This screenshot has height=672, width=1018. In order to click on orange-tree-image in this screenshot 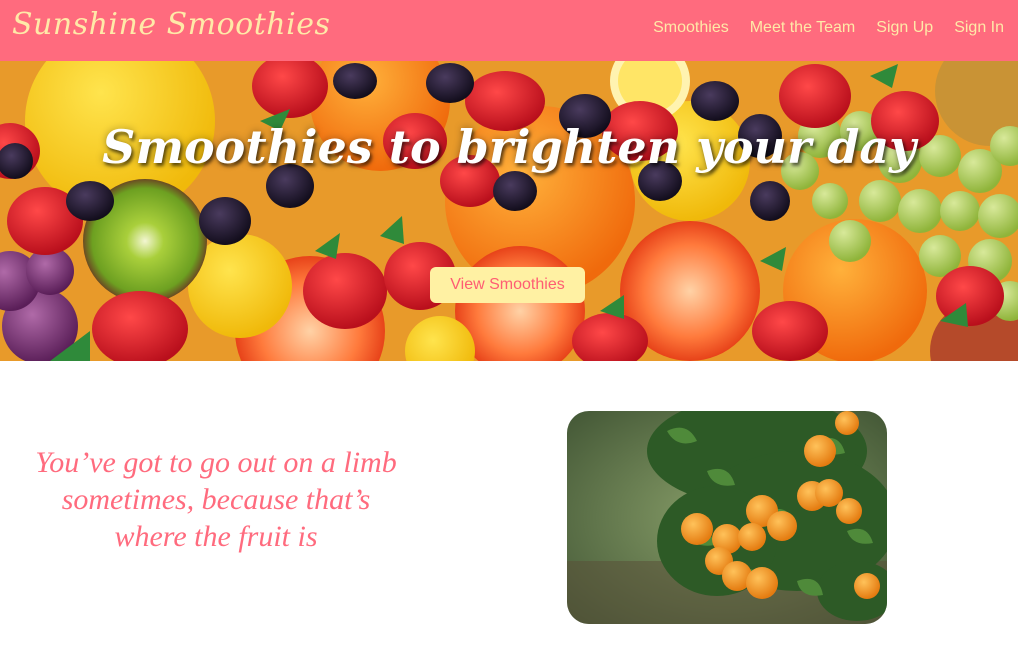, I will do `click(727, 517)`.